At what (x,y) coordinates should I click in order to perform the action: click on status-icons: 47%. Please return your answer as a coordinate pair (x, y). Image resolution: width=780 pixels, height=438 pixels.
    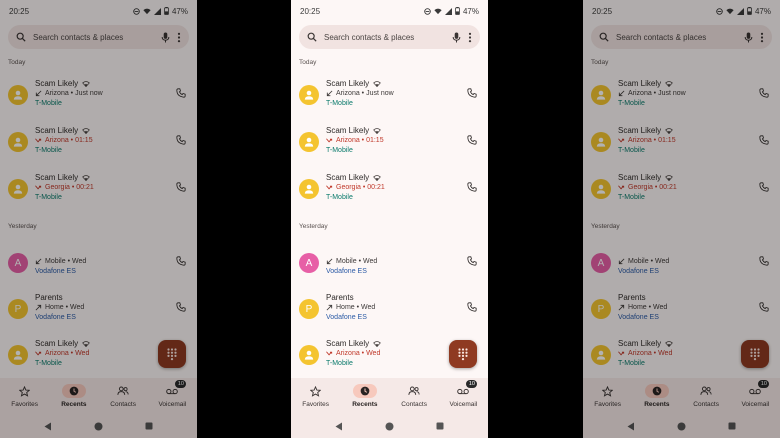
    Looking at the image, I should click on (743, 11).